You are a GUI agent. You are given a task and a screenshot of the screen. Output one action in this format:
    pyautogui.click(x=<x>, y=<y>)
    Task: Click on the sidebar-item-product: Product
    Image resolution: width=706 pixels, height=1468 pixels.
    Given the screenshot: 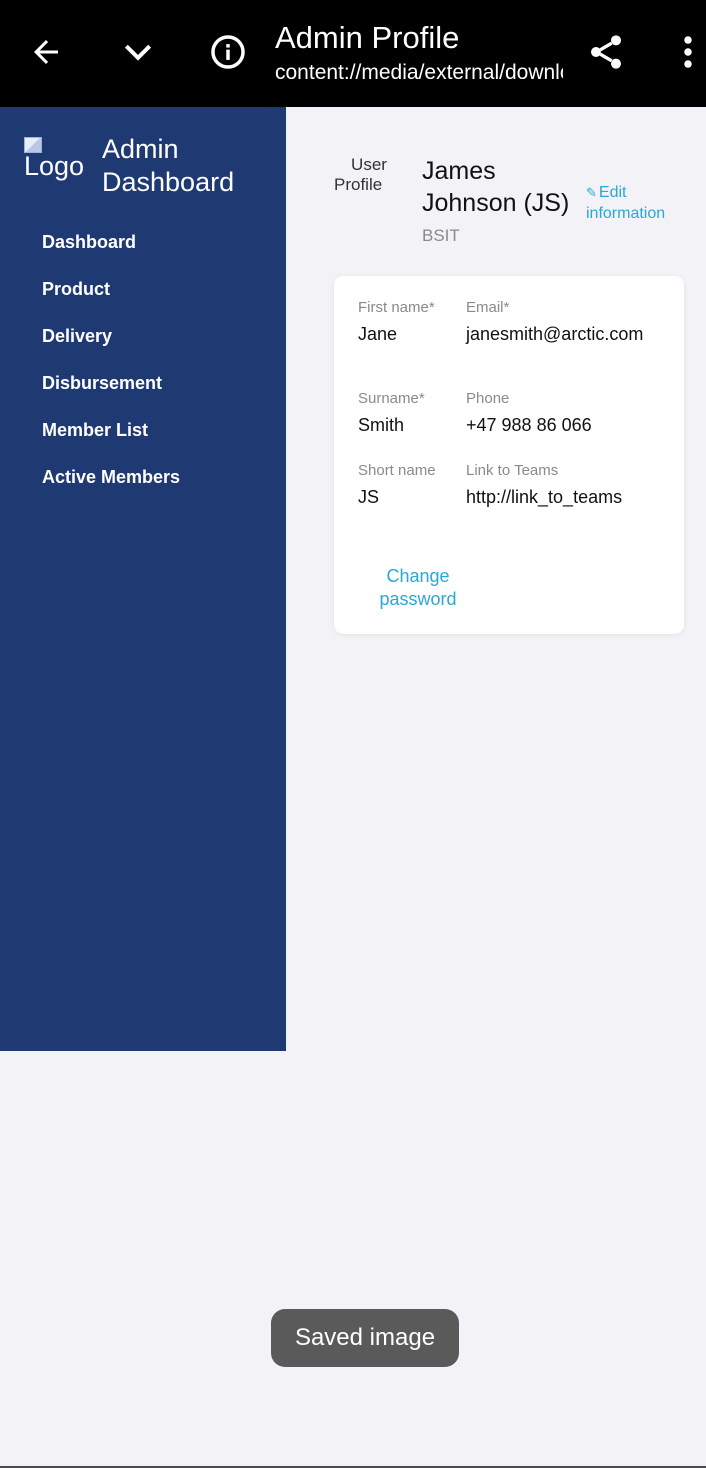 What is the action you would take?
    pyautogui.click(x=111, y=300)
    